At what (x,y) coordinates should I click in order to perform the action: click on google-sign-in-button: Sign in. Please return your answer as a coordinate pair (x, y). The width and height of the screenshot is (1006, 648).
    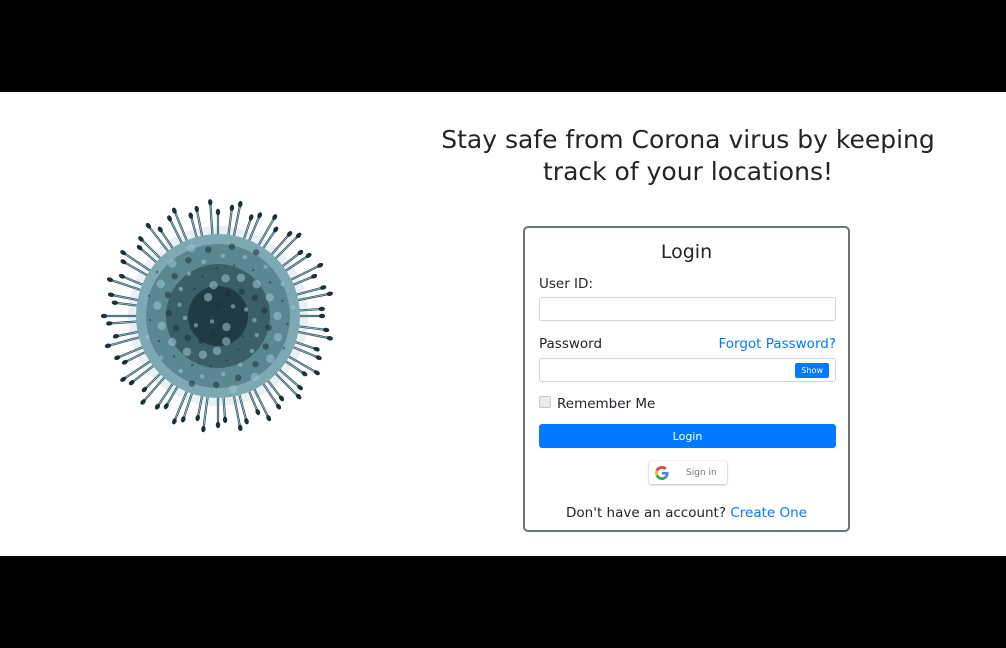
    Looking at the image, I should click on (688, 472).